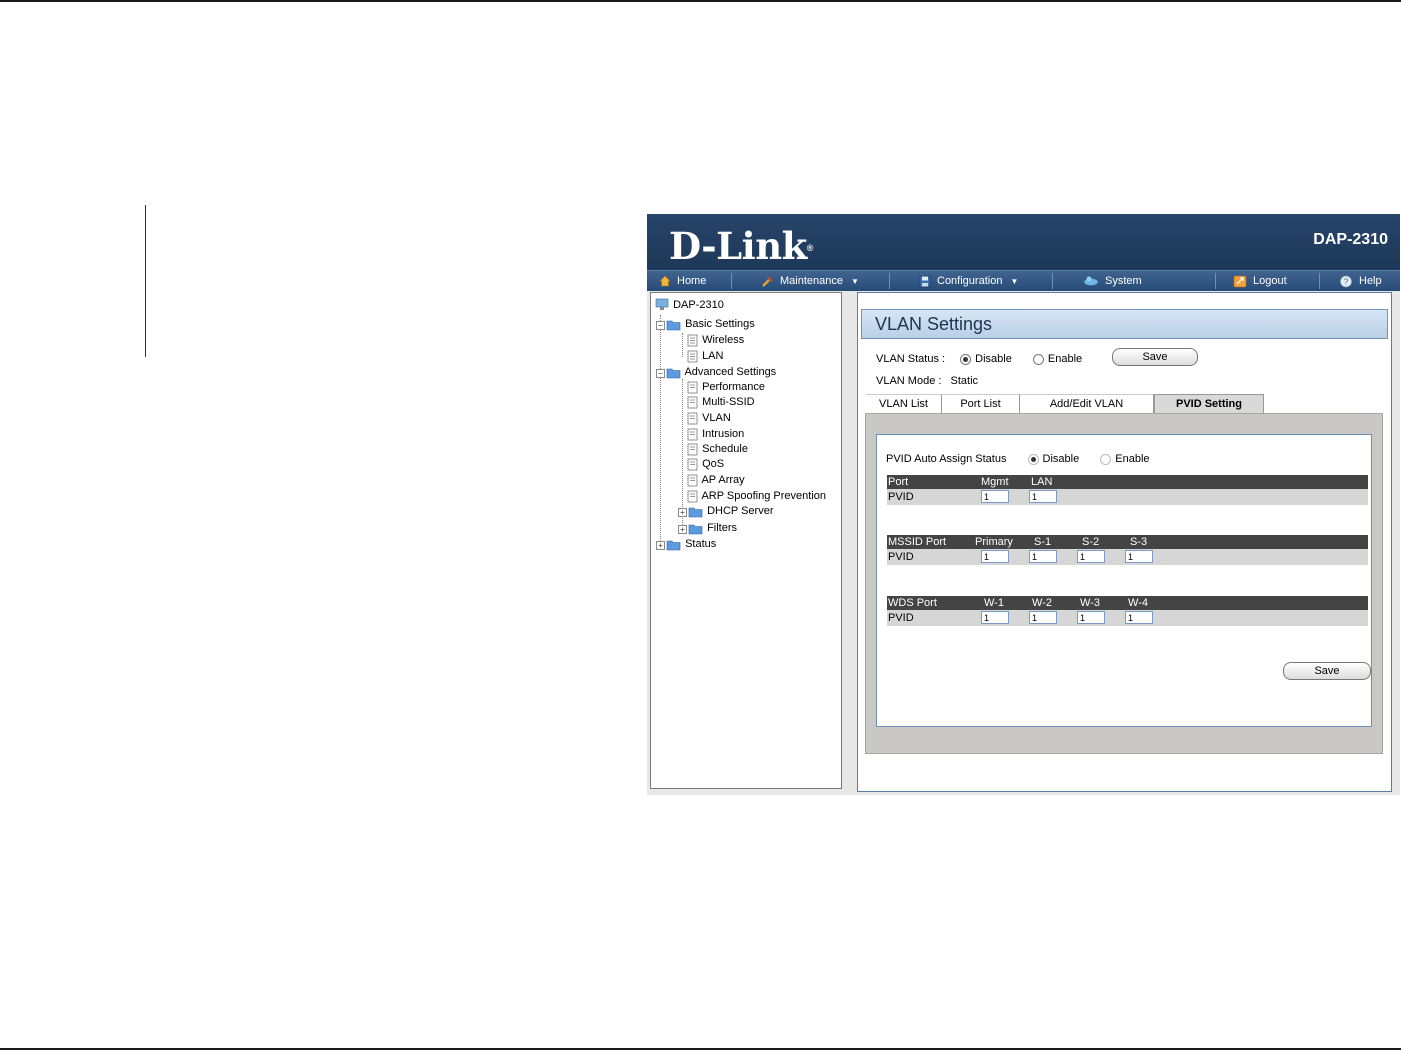 This screenshot has width=1401, height=1051. I want to click on tree-item-lan: LAN, so click(704, 356).